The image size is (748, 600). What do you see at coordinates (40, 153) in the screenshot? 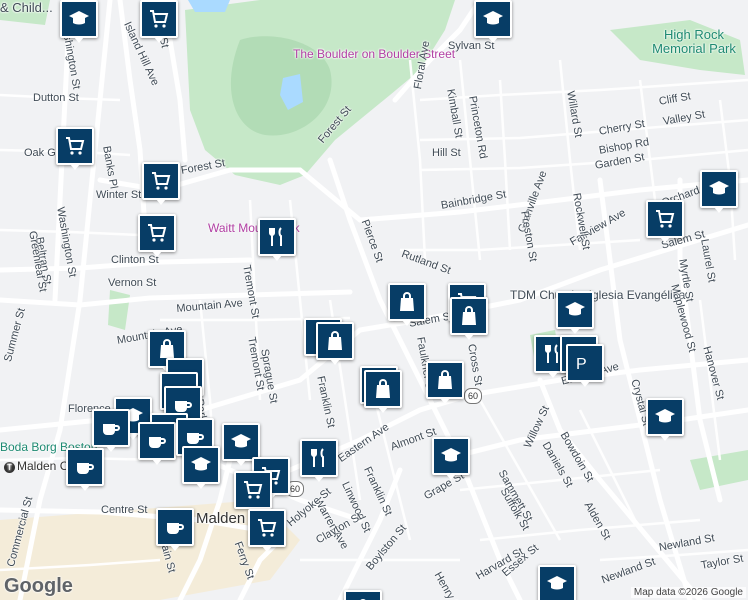
I see `street-label: Oak G` at bounding box center [40, 153].